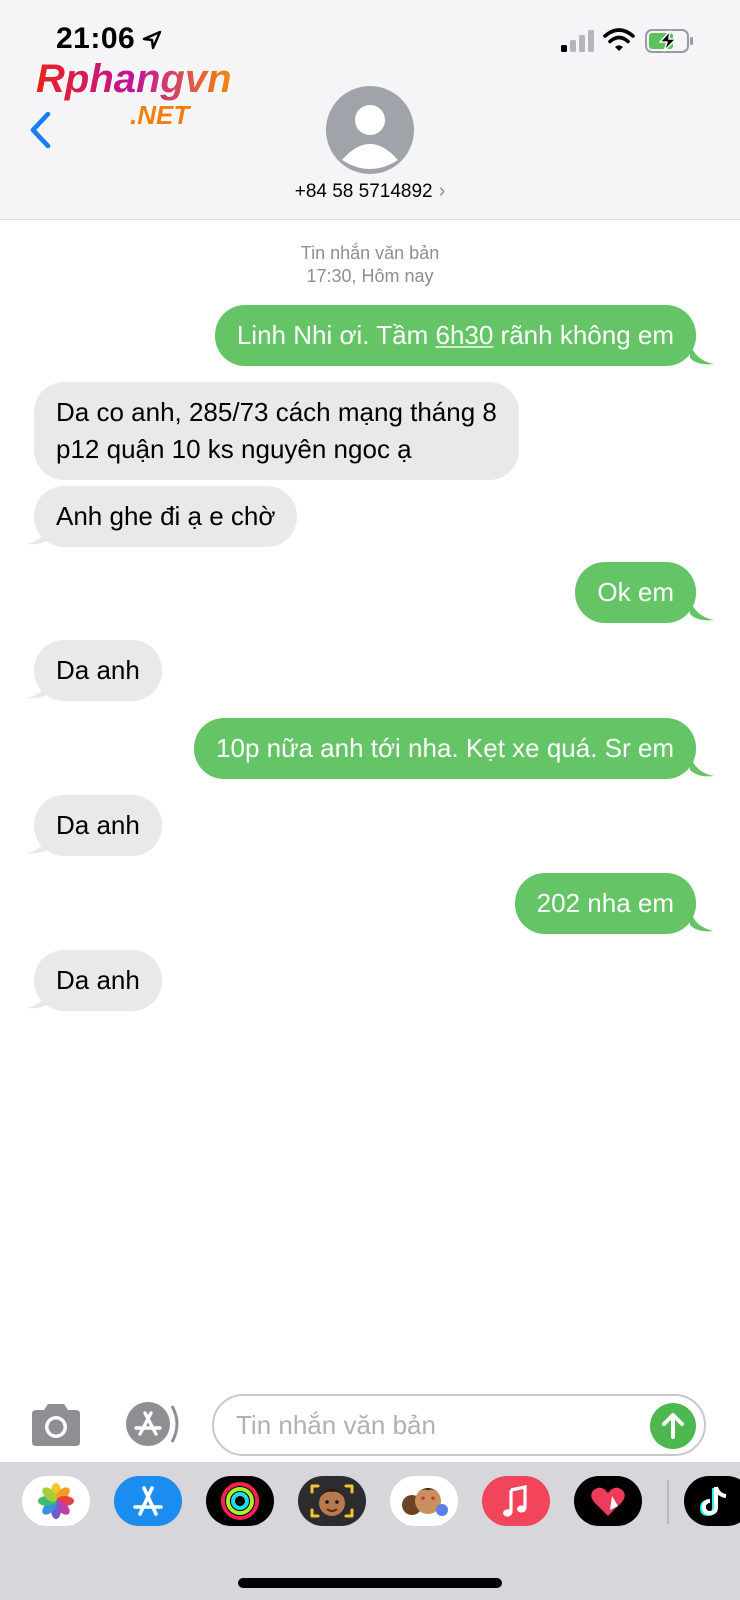 This screenshot has width=740, height=1600. Describe the element at coordinates (459, 1425) in the screenshot. I see `message-input: Tin nhắn văn bản` at that location.